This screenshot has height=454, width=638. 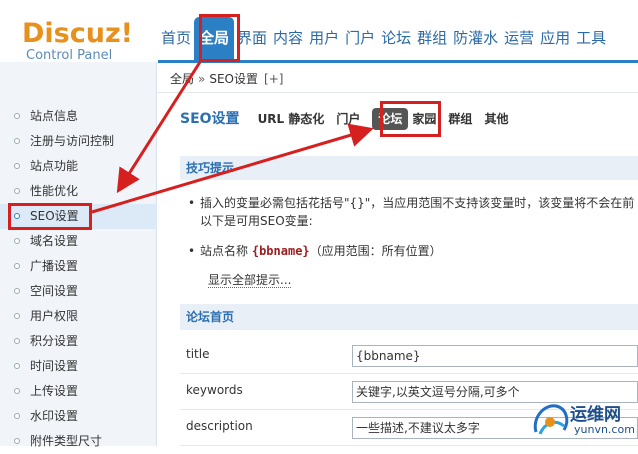 I want to click on sidebar-item-label: 水印设置, so click(x=54, y=416).